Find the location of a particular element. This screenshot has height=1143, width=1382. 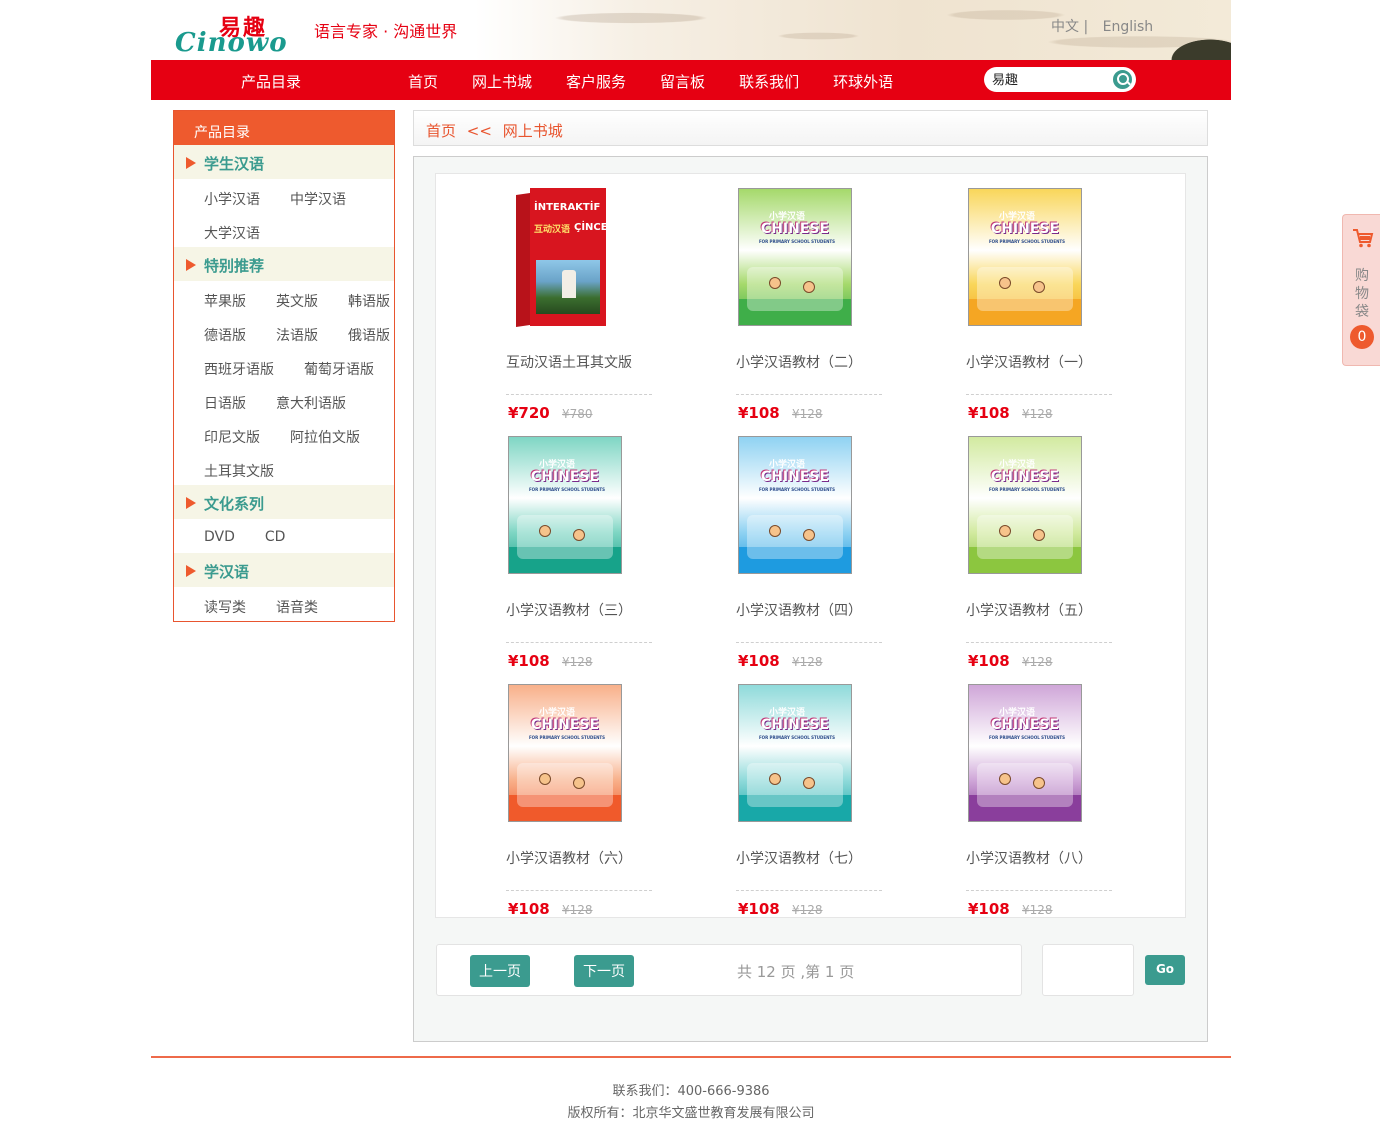

product-card: İNTERAKTİF 互动汉语 ÇİNCE 互动汉语土耳其文版 ¥720 ¥780 is located at coordinates (581, 308).